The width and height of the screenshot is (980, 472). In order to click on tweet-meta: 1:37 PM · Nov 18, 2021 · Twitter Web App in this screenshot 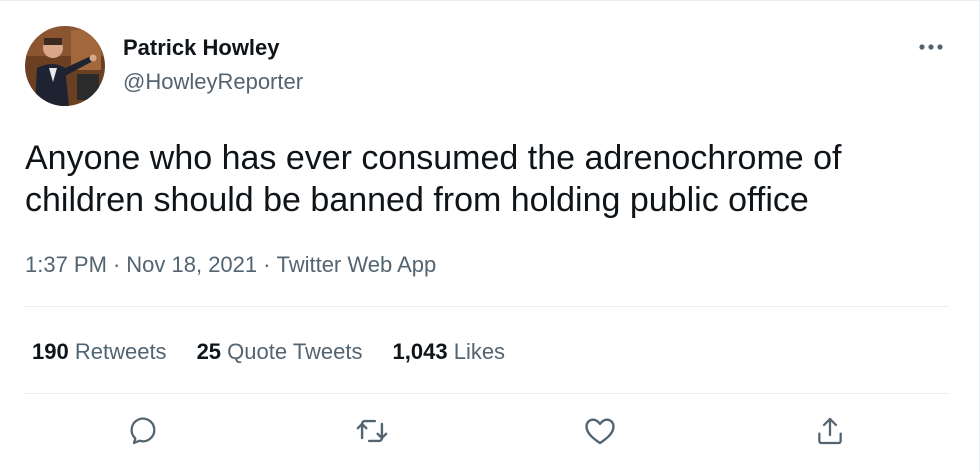, I will do `click(230, 265)`.